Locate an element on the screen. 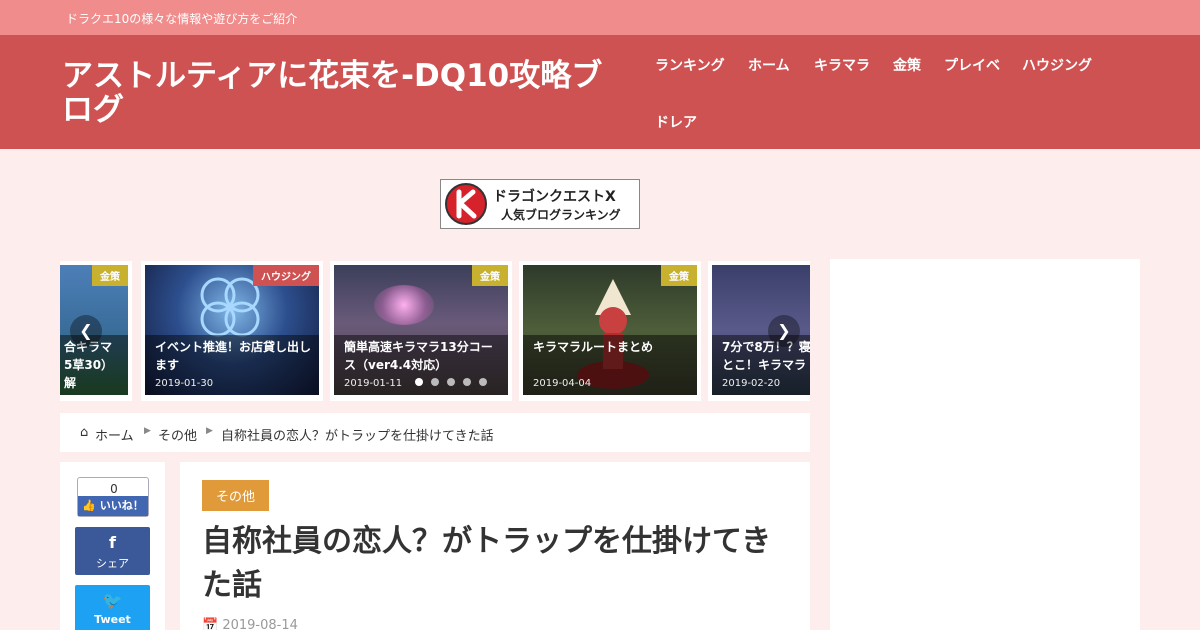 This screenshot has height=630, width=1200. article-category-badge: その他 is located at coordinates (236, 495).